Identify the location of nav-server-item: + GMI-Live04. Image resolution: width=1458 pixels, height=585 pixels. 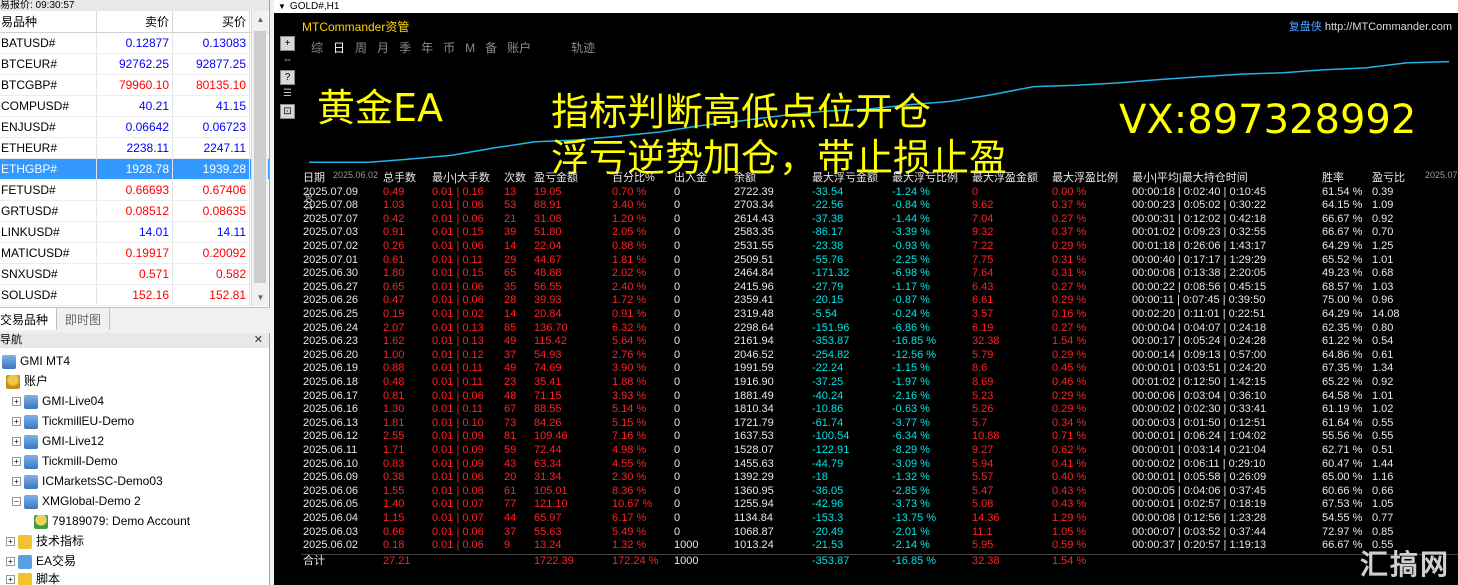
(58, 401).